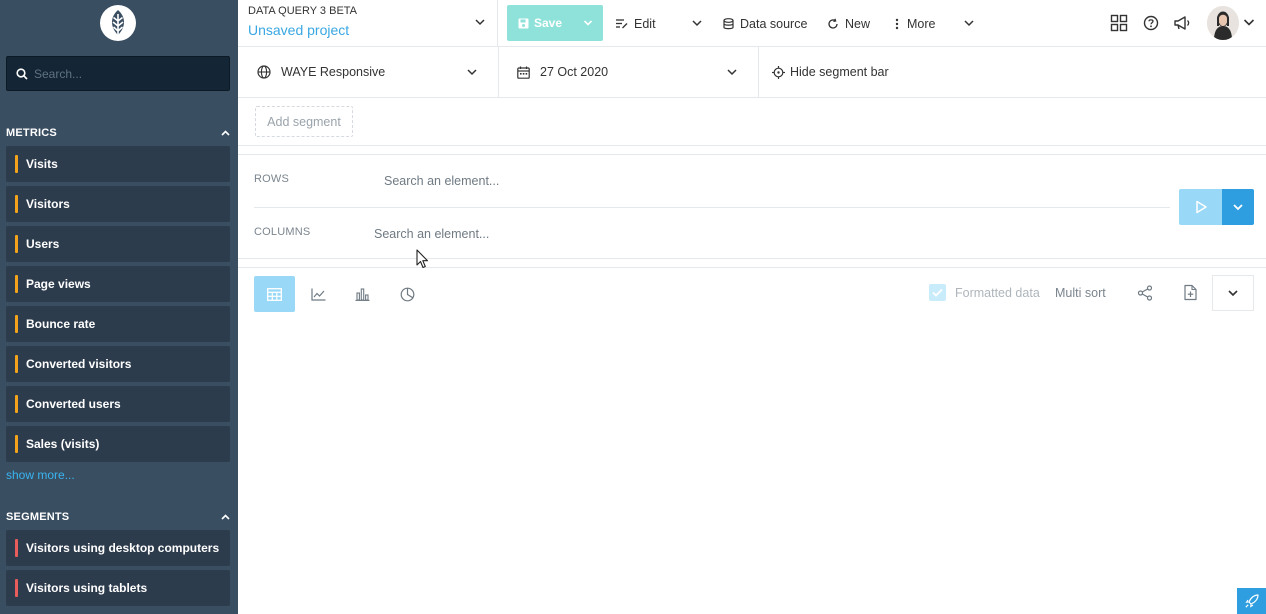 This screenshot has width=1266, height=614. I want to click on save-button: Save, so click(555, 23).